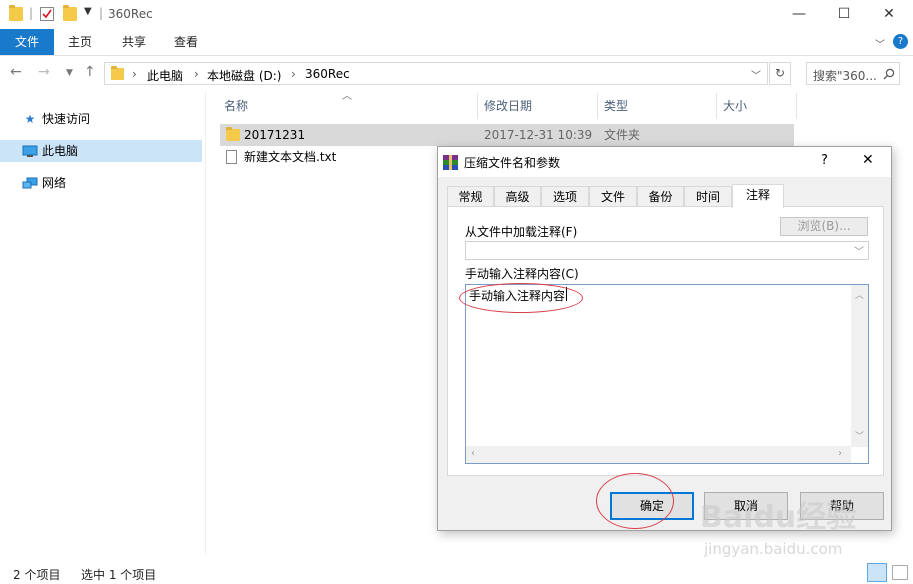 Image resolution: width=913 pixels, height=584 pixels. I want to click on sort-ascending-icon: ︿, so click(347, 96).